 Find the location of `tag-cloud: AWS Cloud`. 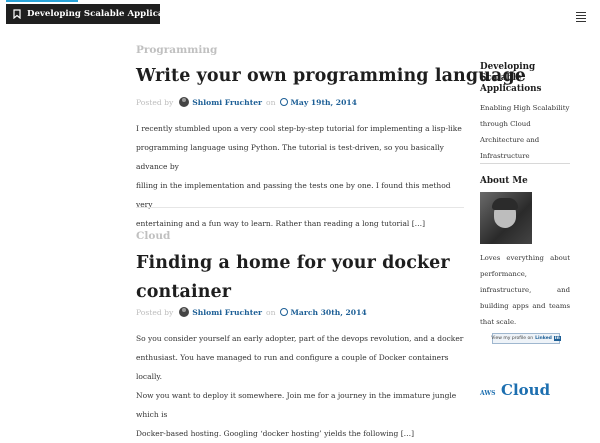

tag-cloud: AWS Cloud is located at coordinates (515, 389).